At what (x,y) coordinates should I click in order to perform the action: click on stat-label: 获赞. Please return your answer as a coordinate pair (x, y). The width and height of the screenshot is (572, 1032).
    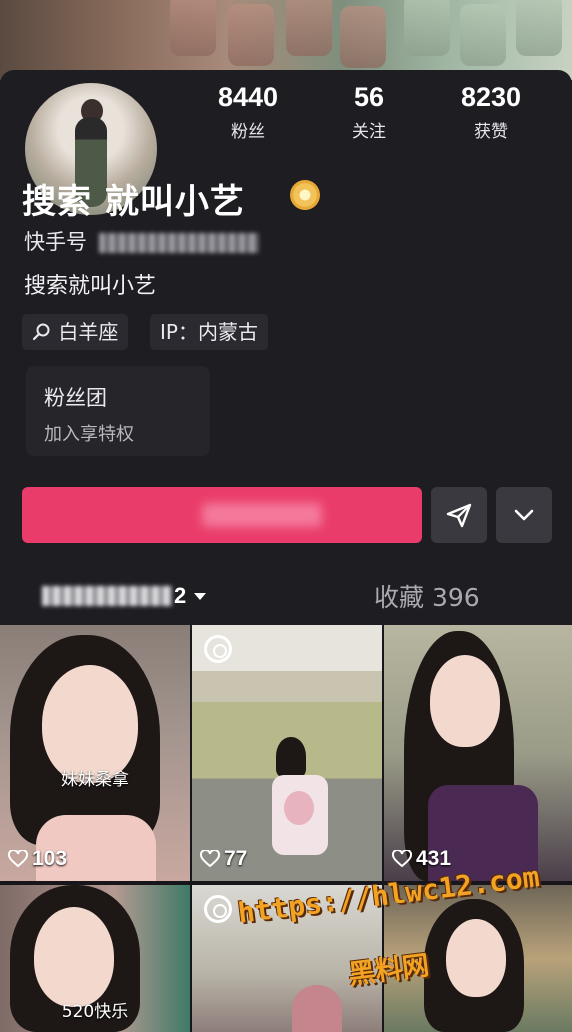
    Looking at the image, I should click on (491, 132).